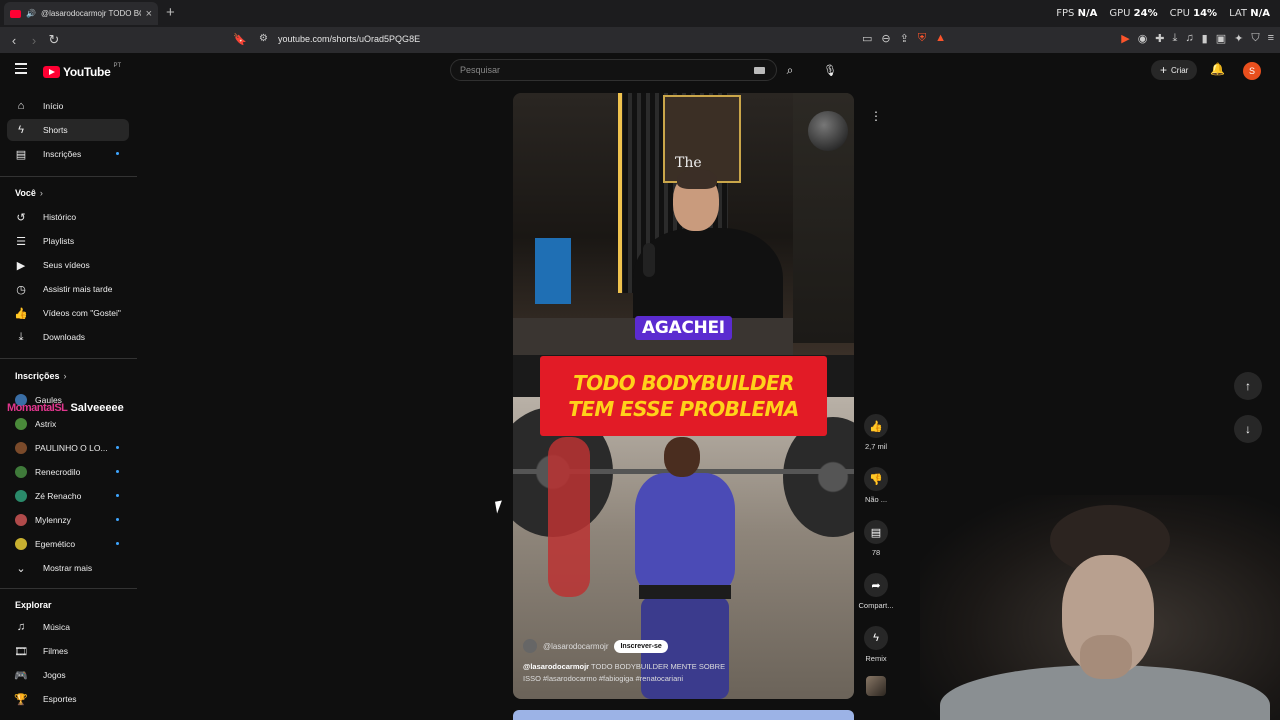 This screenshot has height=720, width=1280. I want to click on reload-icon: ↻, so click(54, 40).